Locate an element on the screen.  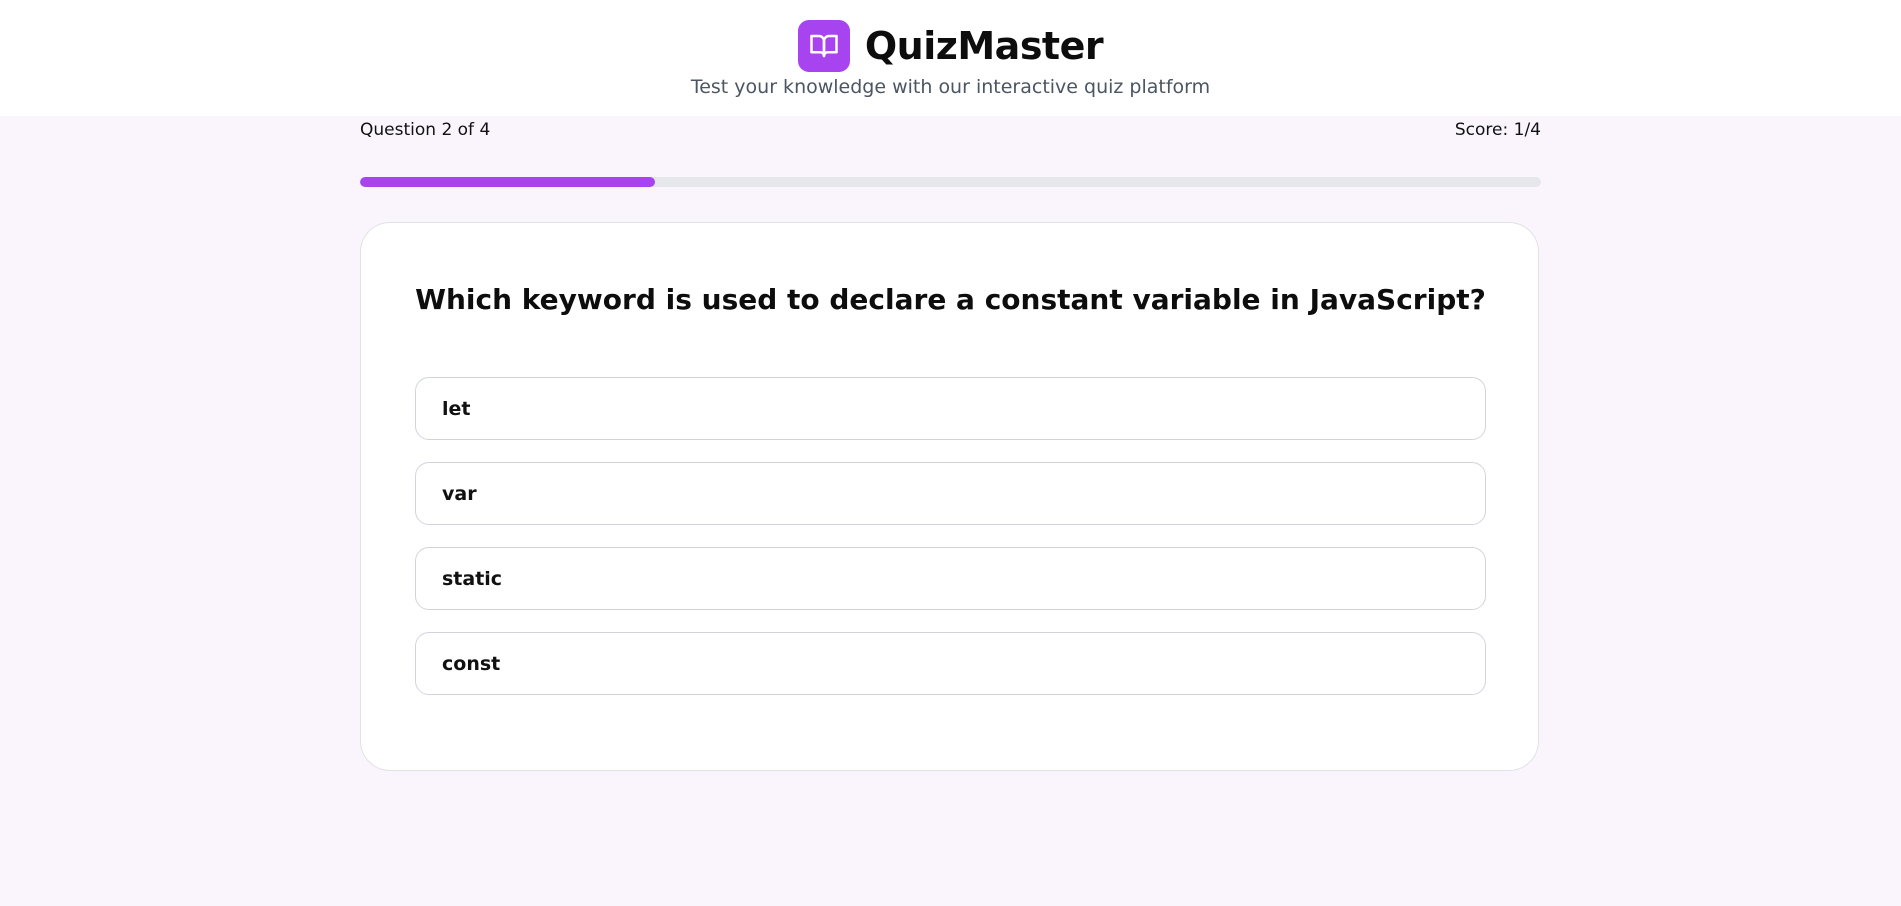
answer-option-let: let is located at coordinates (950, 408).